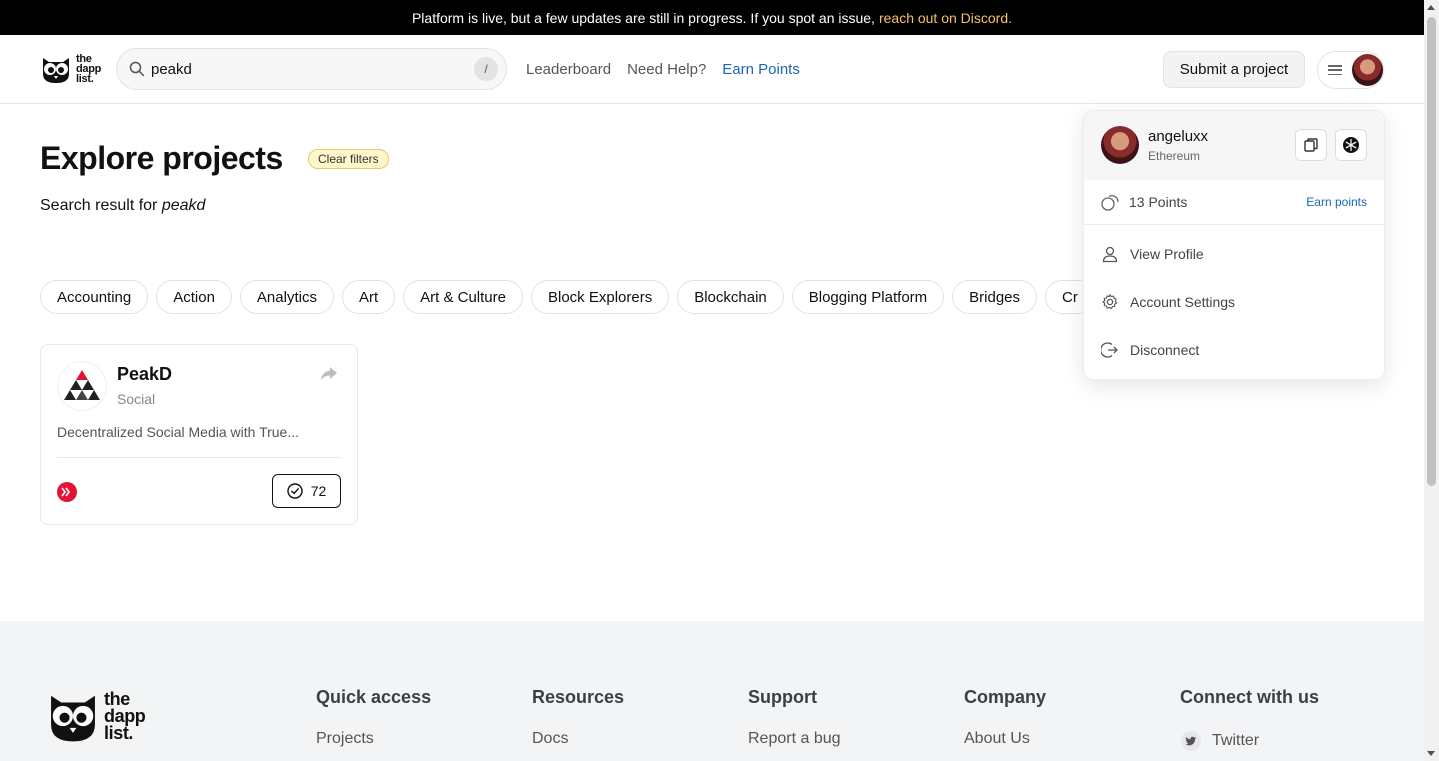 The height and width of the screenshot is (761, 1439). I want to click on project-category: Social, so click(136, 399).